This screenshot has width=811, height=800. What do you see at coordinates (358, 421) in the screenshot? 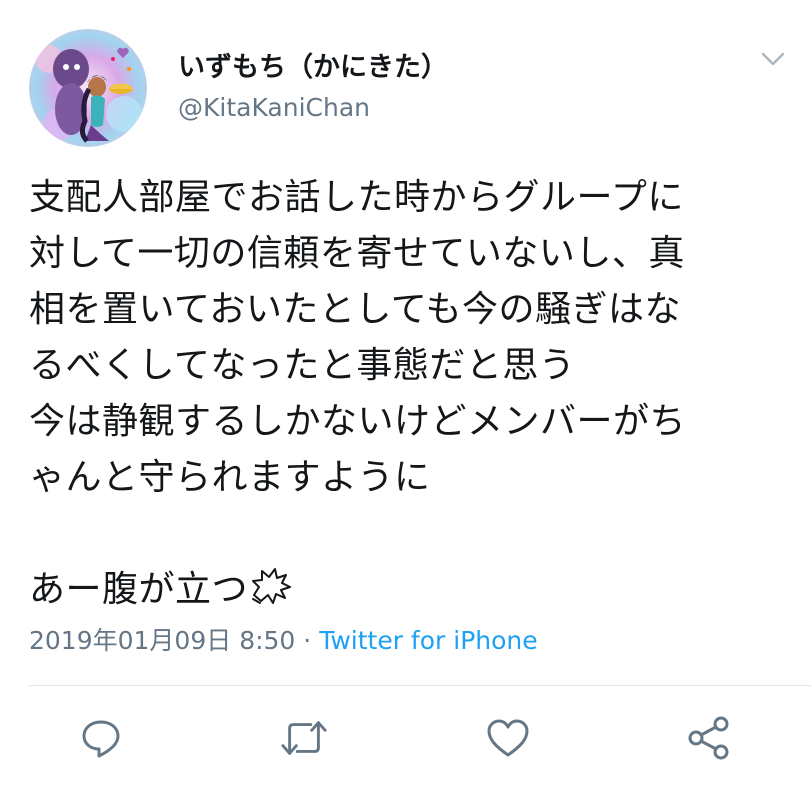
I see `tweet-text-line: 今は静観するしかないけどメンバーがち` at bounding box center [358, 421].